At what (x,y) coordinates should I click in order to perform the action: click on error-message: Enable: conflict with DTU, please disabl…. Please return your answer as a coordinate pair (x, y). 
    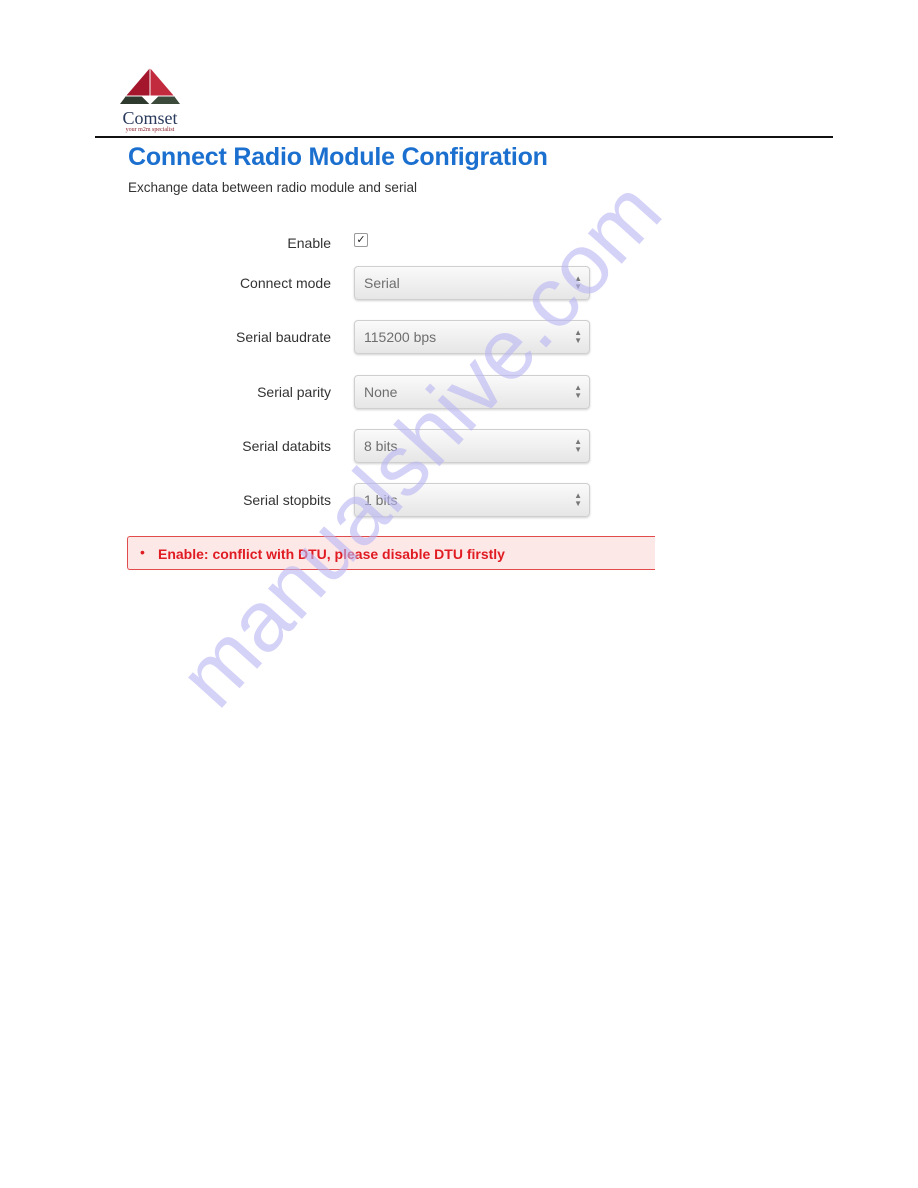
    Looking at the image, I should click on (331, 554).